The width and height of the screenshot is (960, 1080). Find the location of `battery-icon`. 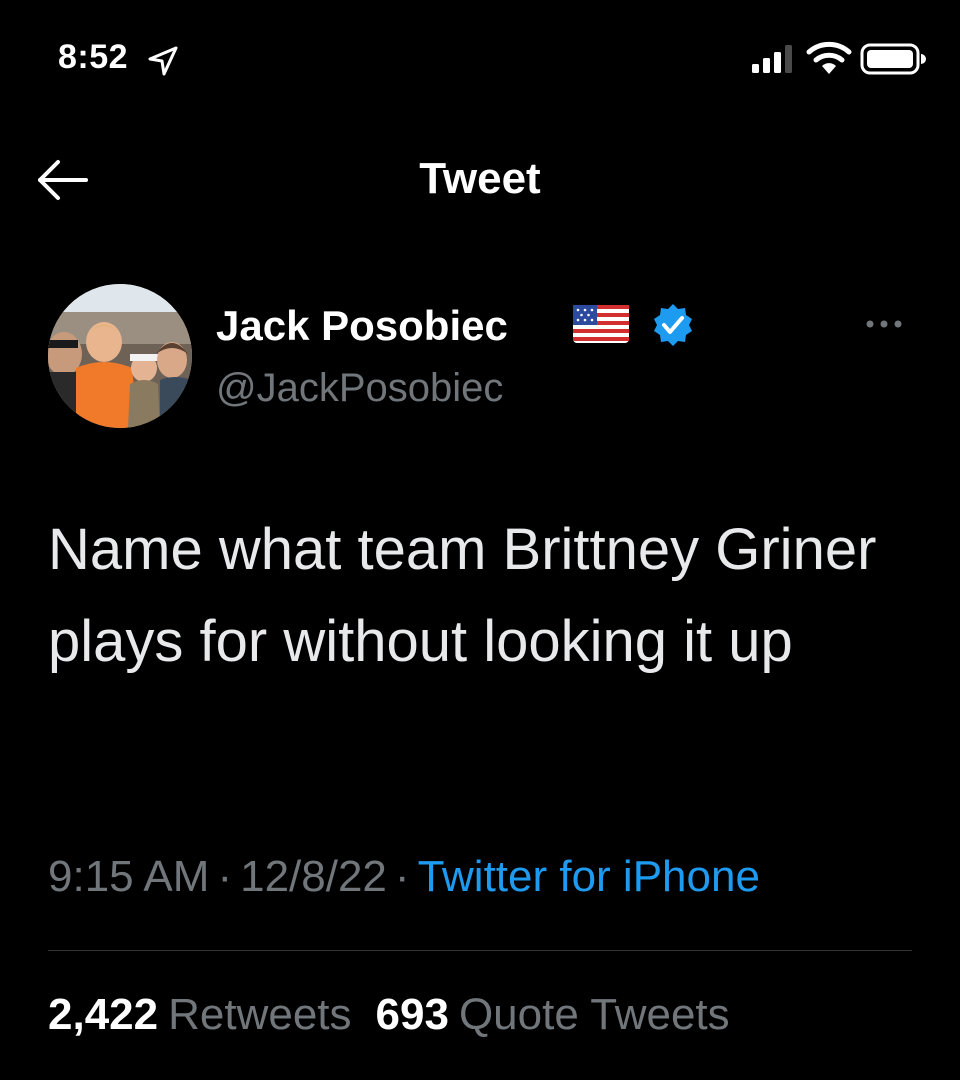

battery-icon is located at coordinates (893, 59).